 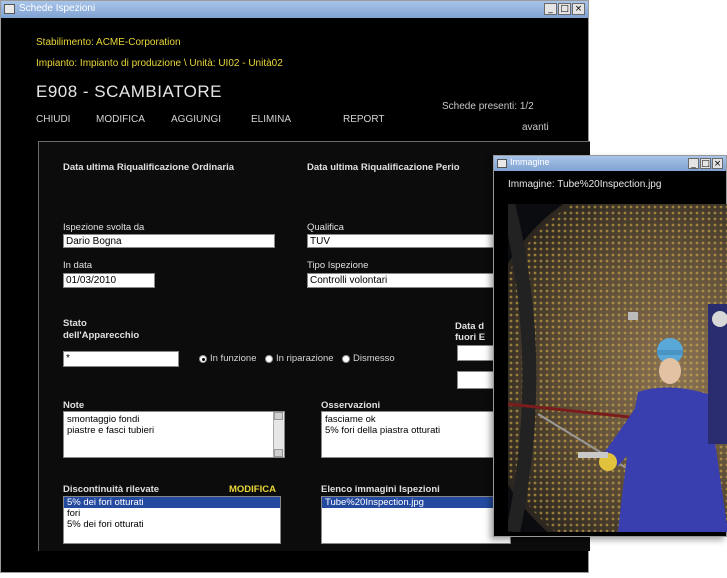 What do you see at coordinates (530, 162) in the screenshot?
I see `image-window-title: Immagine` at bounding box center [530, 162].